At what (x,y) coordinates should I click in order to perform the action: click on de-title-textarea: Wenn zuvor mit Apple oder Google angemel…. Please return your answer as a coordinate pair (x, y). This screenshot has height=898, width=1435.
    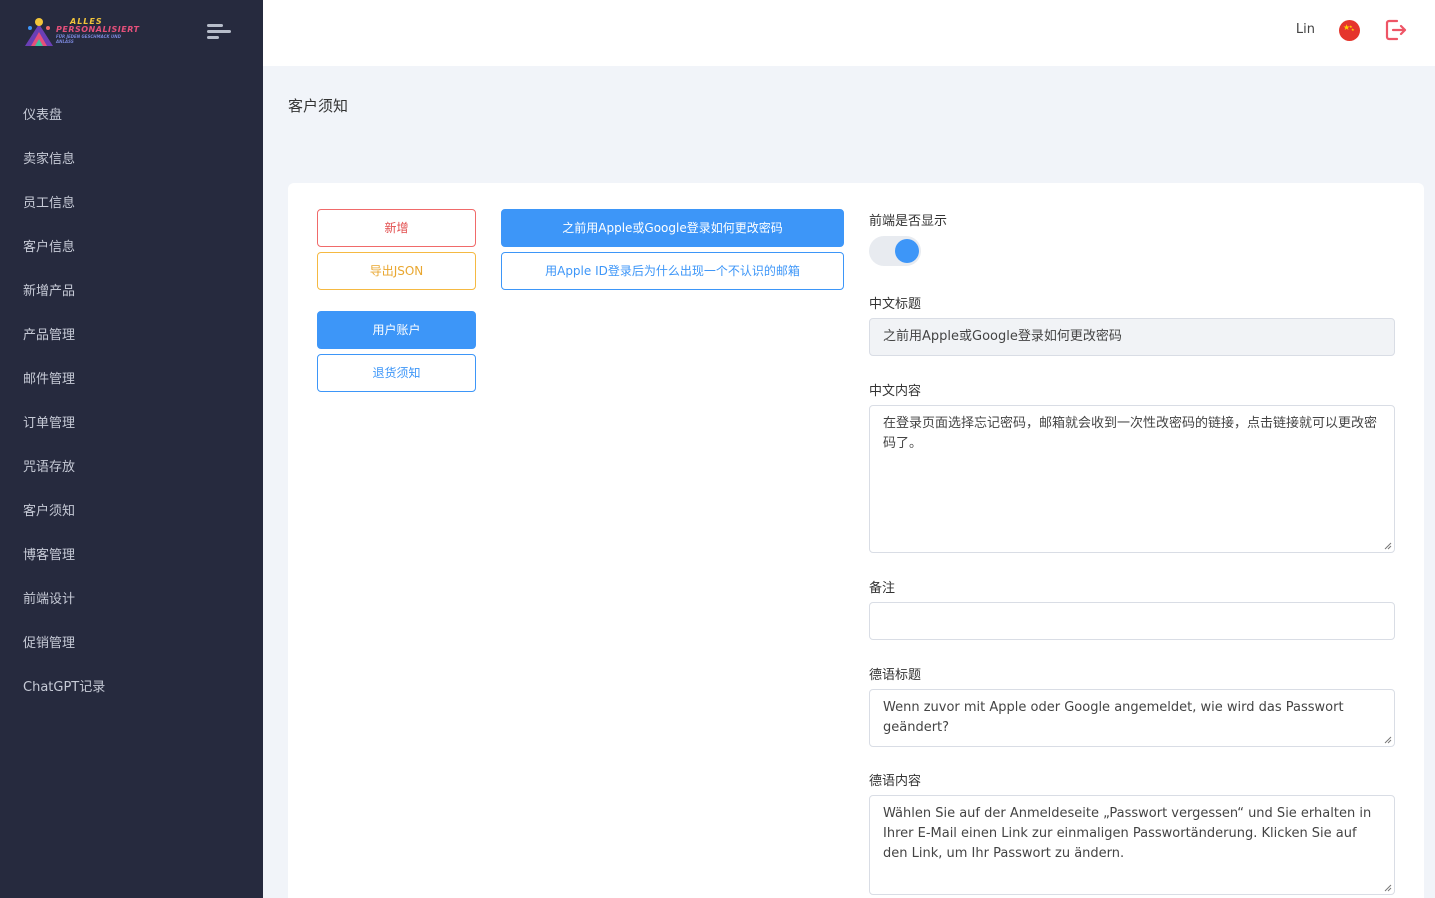
    Looking at the image, I should click on (1132, 718).